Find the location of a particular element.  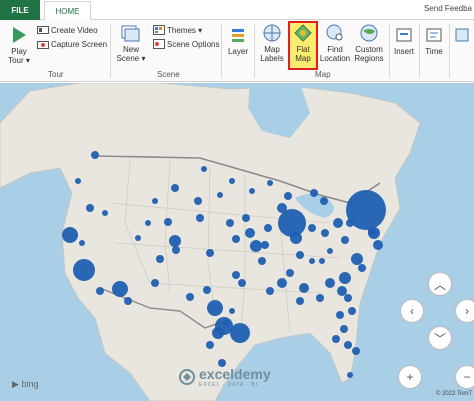

exceldemy-logo-icon is located at coordinates (187, 377).